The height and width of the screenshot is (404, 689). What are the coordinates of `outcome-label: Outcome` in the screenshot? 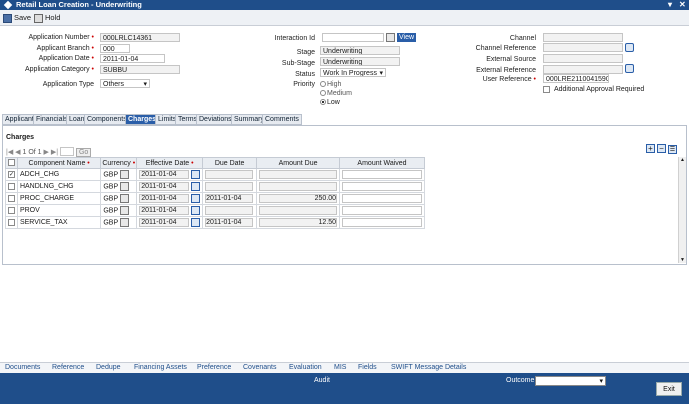 It's located at (520, 380).